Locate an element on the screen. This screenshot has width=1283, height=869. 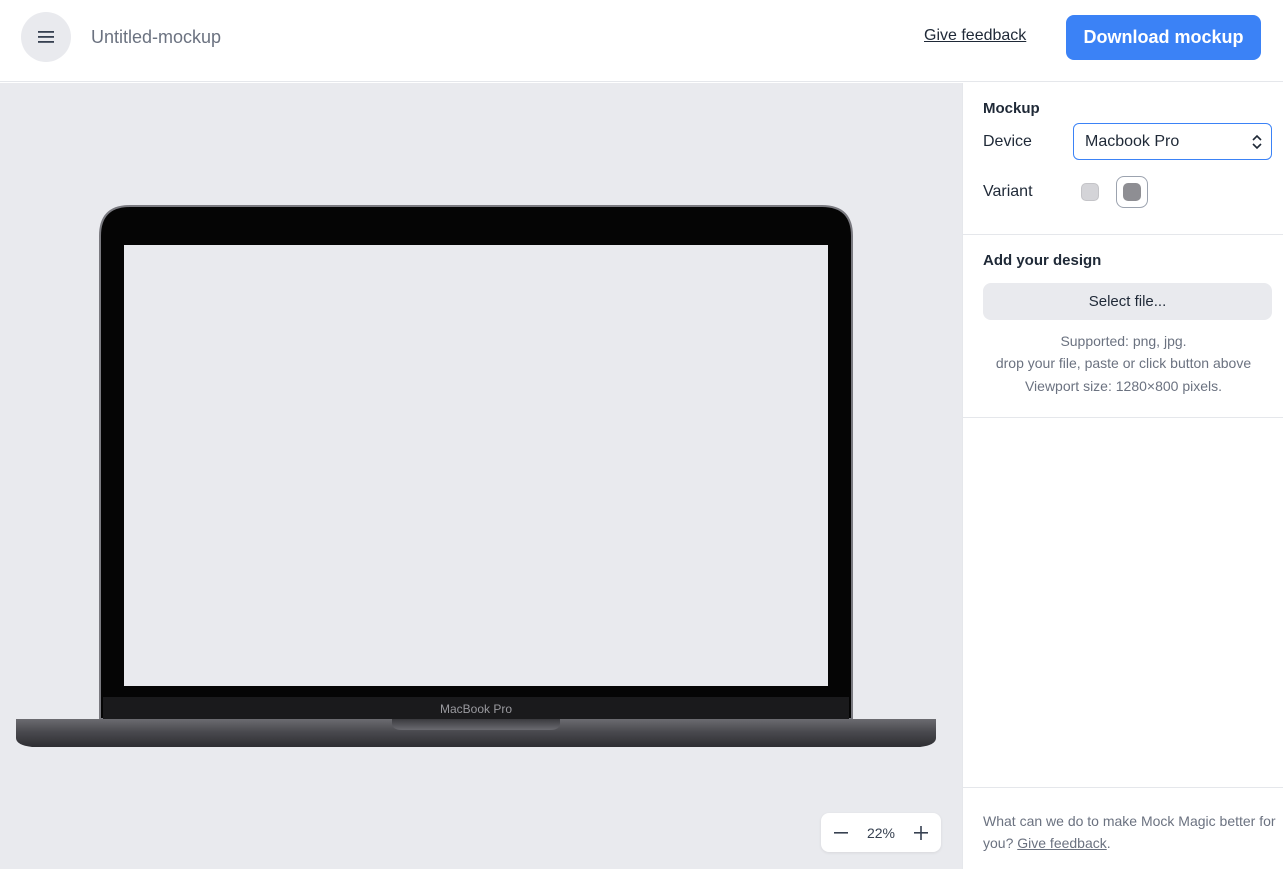
variant-label: Variant is located at coordinates (1008, 191).